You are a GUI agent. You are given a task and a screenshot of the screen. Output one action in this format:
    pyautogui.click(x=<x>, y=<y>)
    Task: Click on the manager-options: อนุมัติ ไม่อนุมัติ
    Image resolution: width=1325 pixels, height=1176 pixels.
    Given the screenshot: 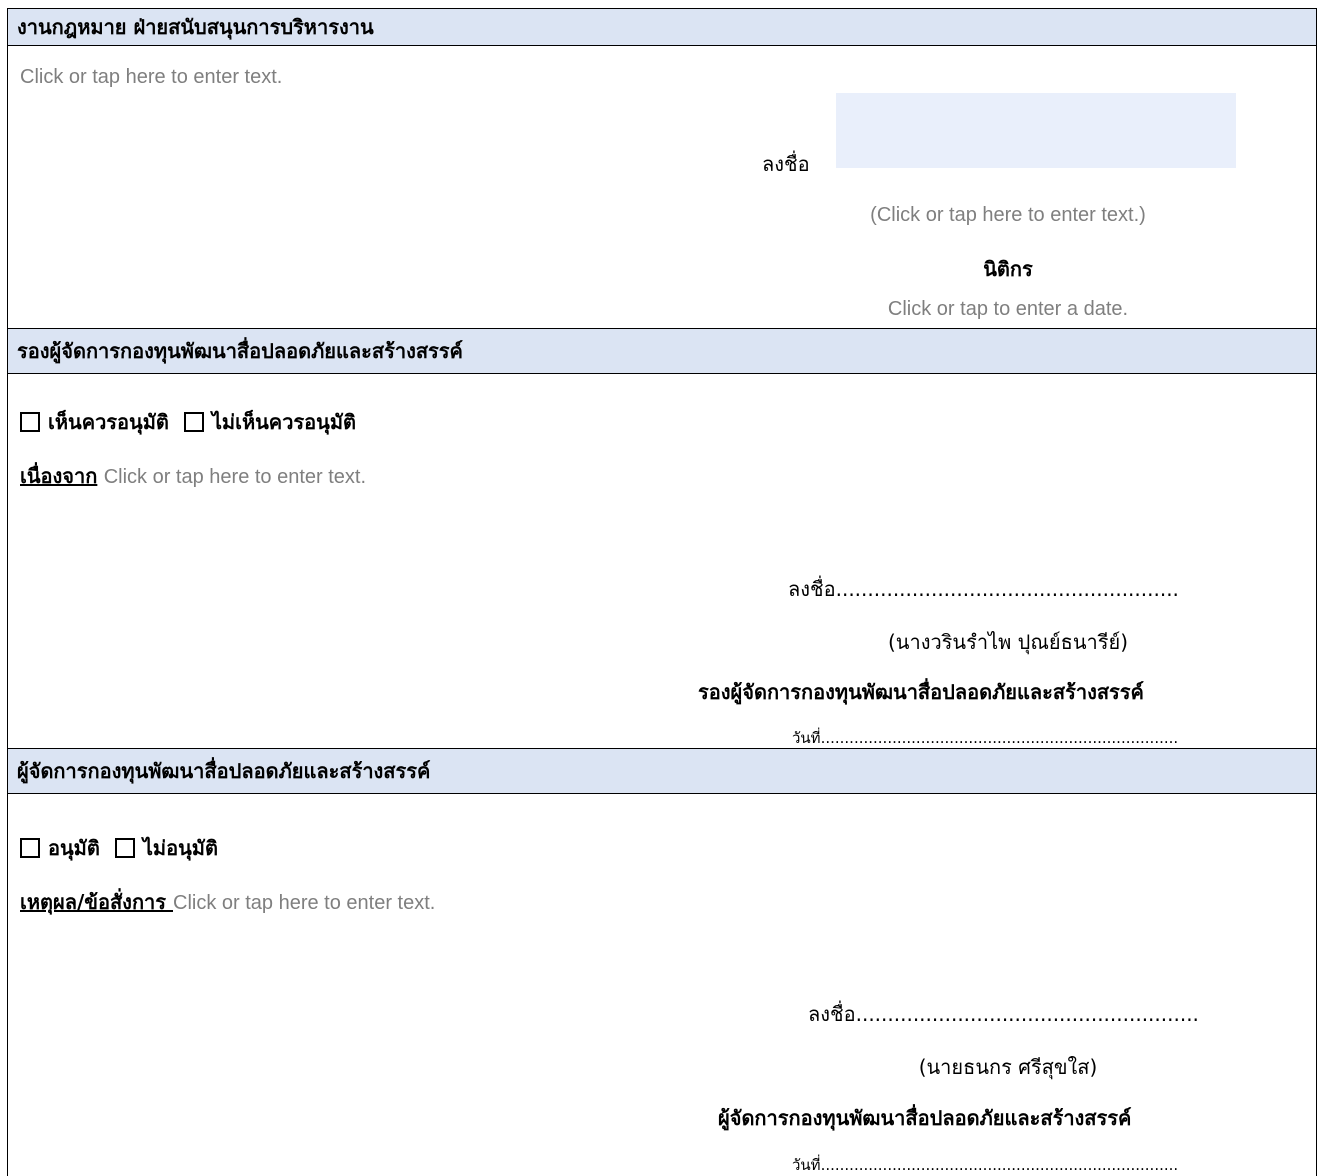 What is the action you would take?
    pyautogui.click(x=119, y=848)
    